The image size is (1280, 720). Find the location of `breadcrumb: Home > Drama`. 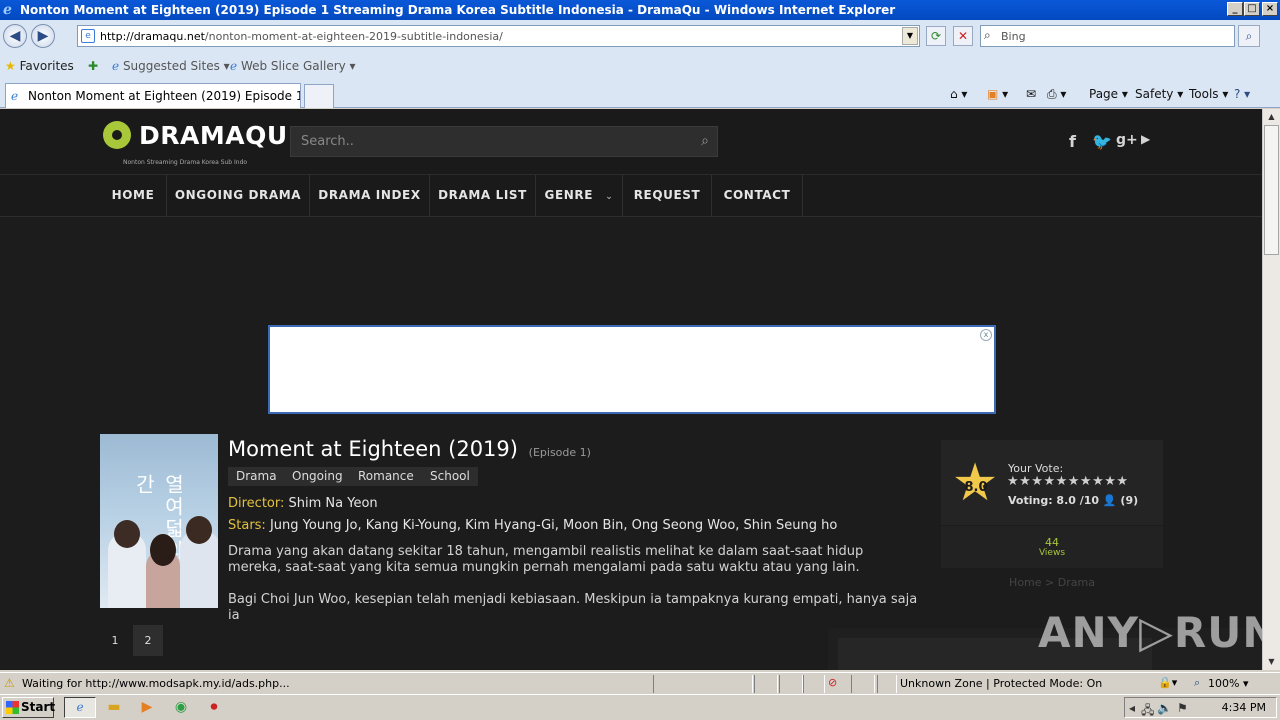

breadcrumb: Home > Drama is located at coordinates (1052, 582).